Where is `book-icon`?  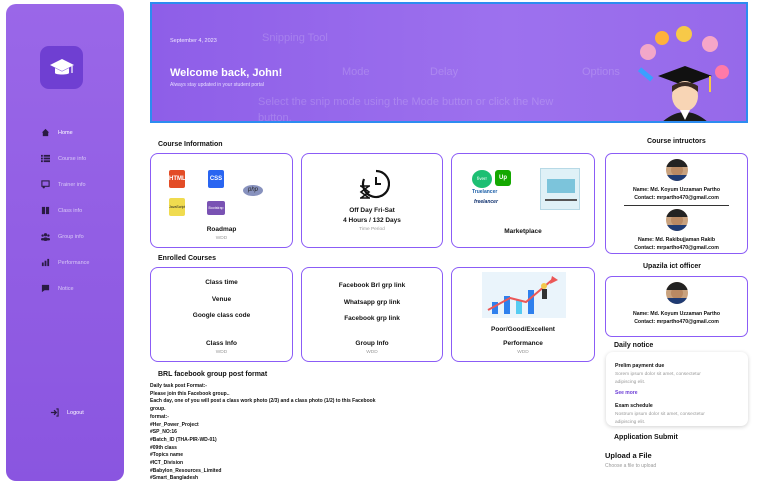
book-icon is located at coordinates (45, 210).